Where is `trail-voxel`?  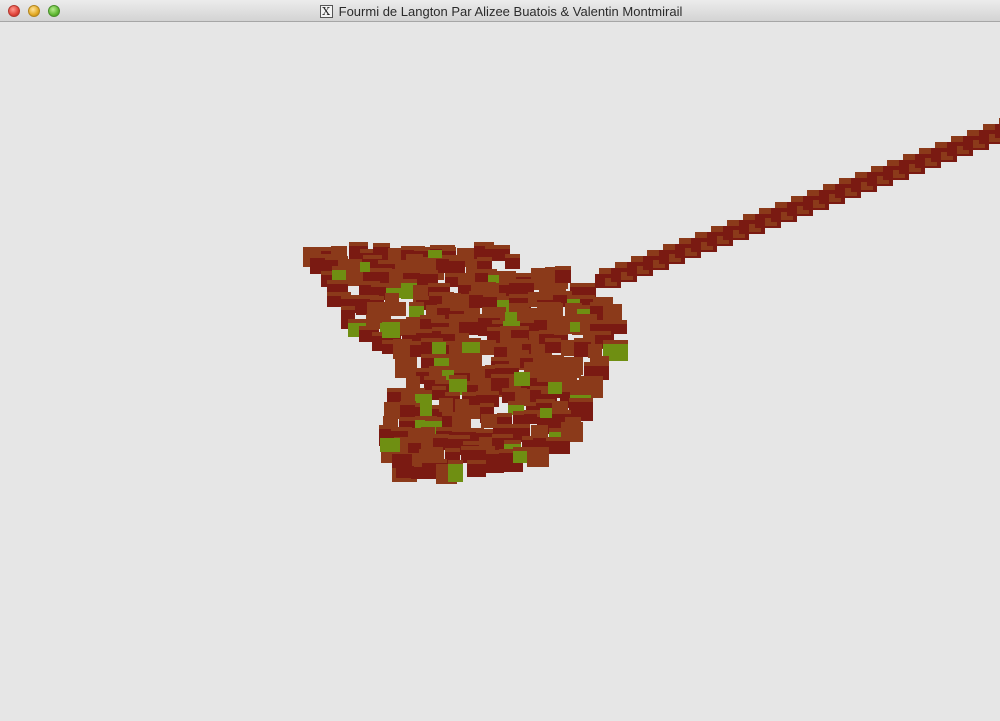 trail-voxel is located at coordinates (997, 131).